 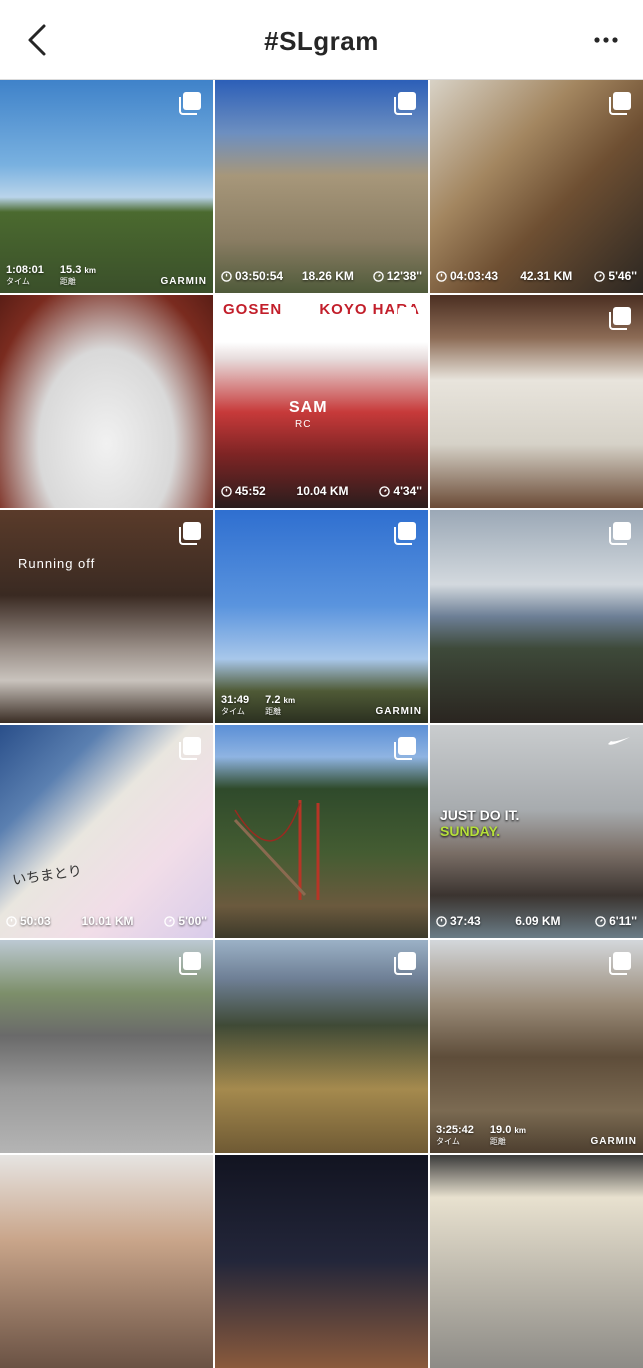 What do you see at coordinates (536, 831) in the screenshot?
I see `post-tile: JUST DO IT. SUNDAY. 37:43 6.09 KM 6'11''` at bounding box center [536, 831].